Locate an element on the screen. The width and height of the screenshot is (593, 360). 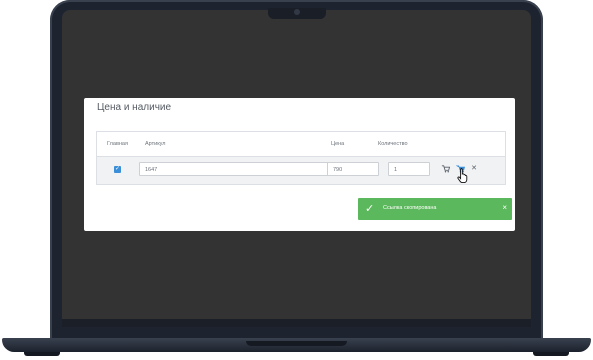
laptop-base-notch is located at coordinates (296, 343).